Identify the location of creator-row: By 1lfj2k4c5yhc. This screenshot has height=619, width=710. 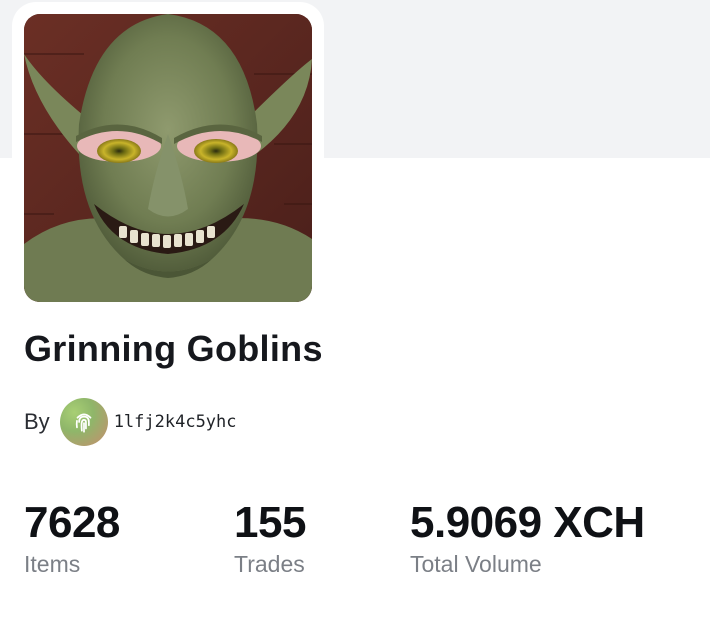
(130, 422).